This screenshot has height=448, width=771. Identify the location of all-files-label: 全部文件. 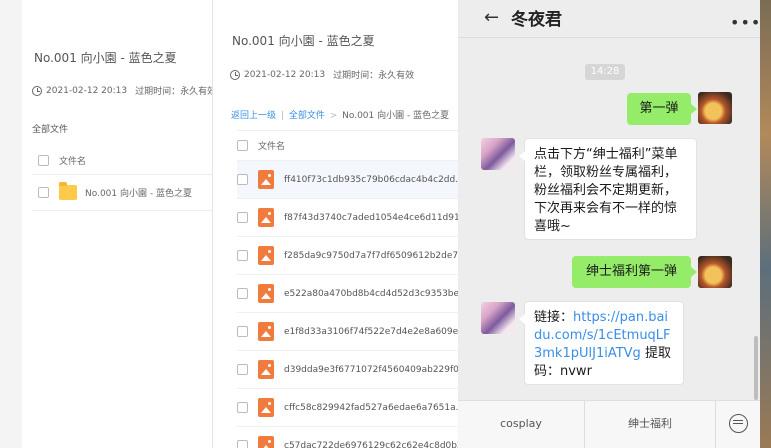
(50, 128).